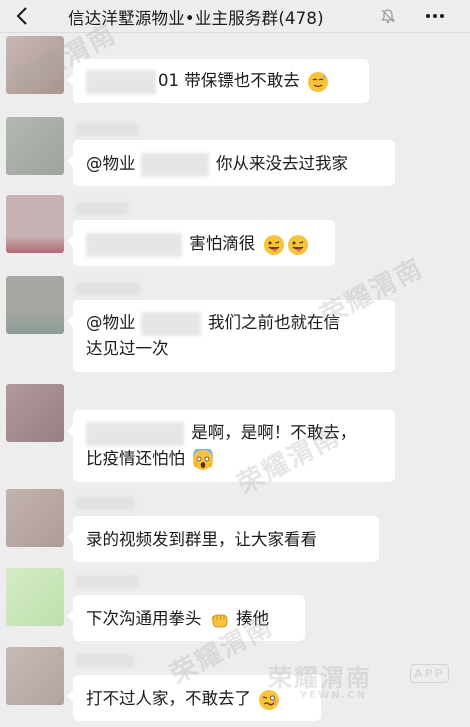 The height and width of the screenshot is (727, 470). I want to click on message-text: 是啊，是啊！不敢去，, so click(274, 432).